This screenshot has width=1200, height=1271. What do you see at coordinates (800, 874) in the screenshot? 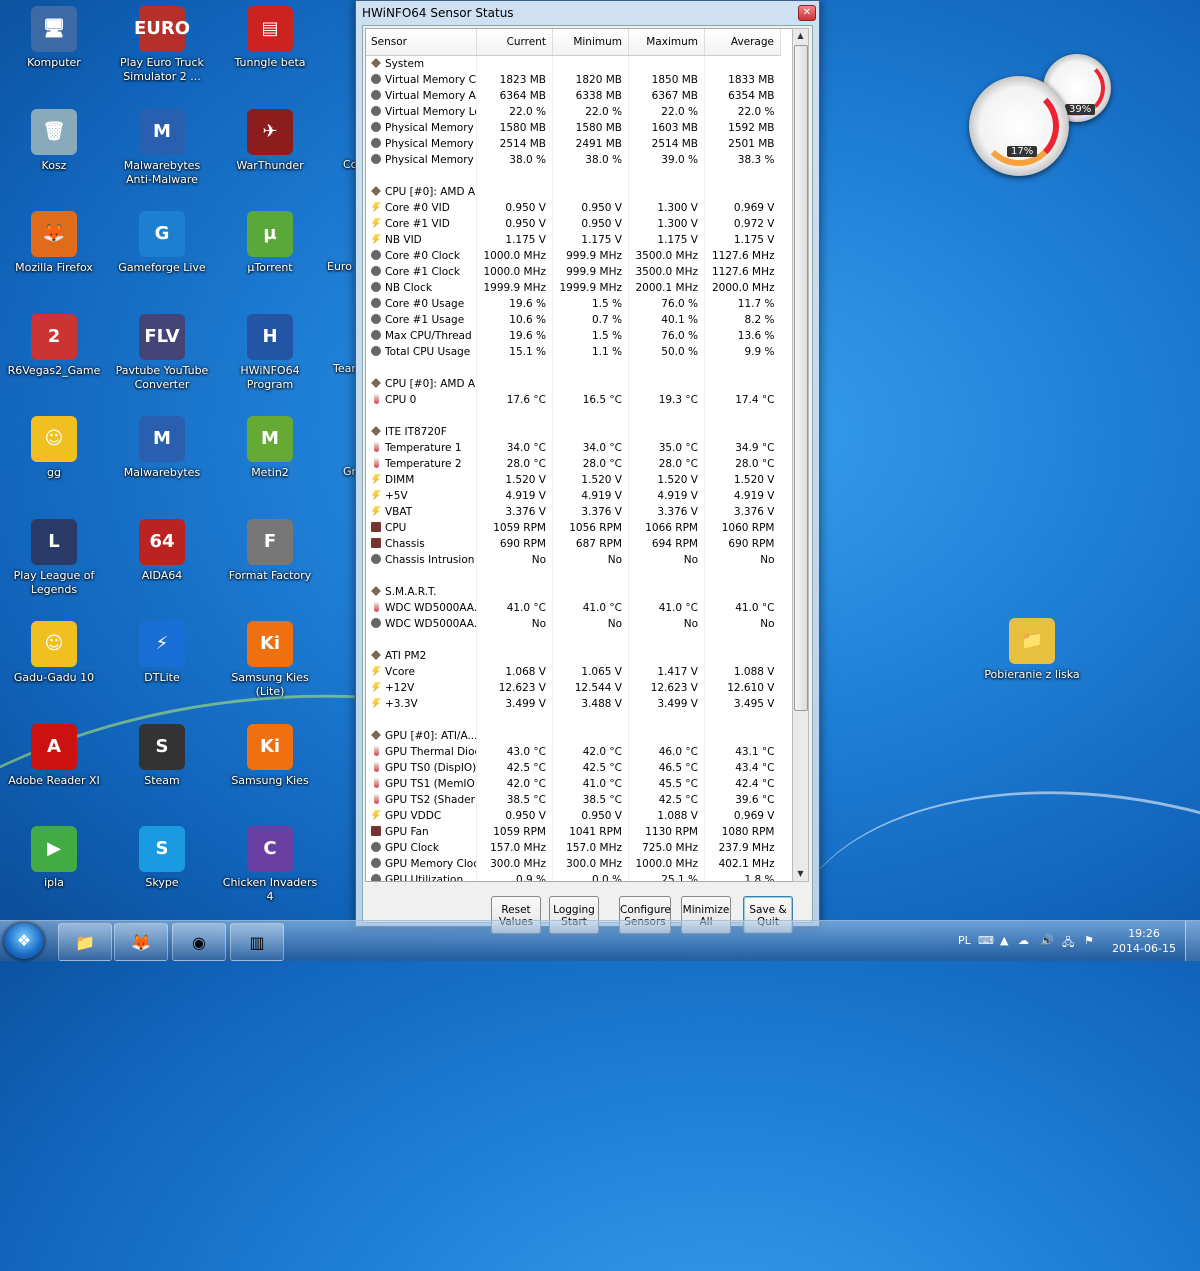
I see `scroll-down-icon: ▼` at bounding box center [800, 874].